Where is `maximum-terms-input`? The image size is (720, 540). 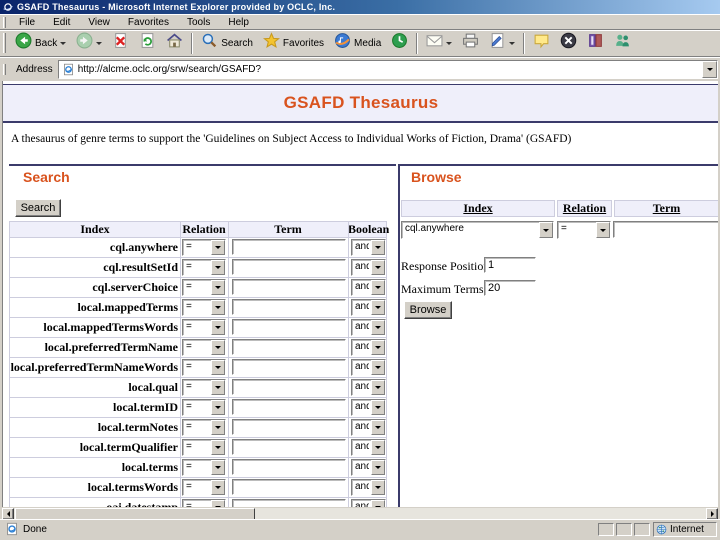 maximum-terms-input is located at coordinates (510, 288).